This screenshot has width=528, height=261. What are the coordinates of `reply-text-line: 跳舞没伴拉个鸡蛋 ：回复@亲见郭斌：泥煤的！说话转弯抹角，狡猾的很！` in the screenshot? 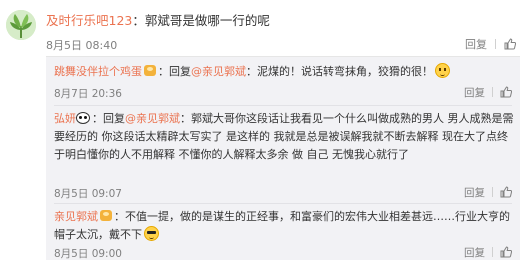 It's located at (284, 72).